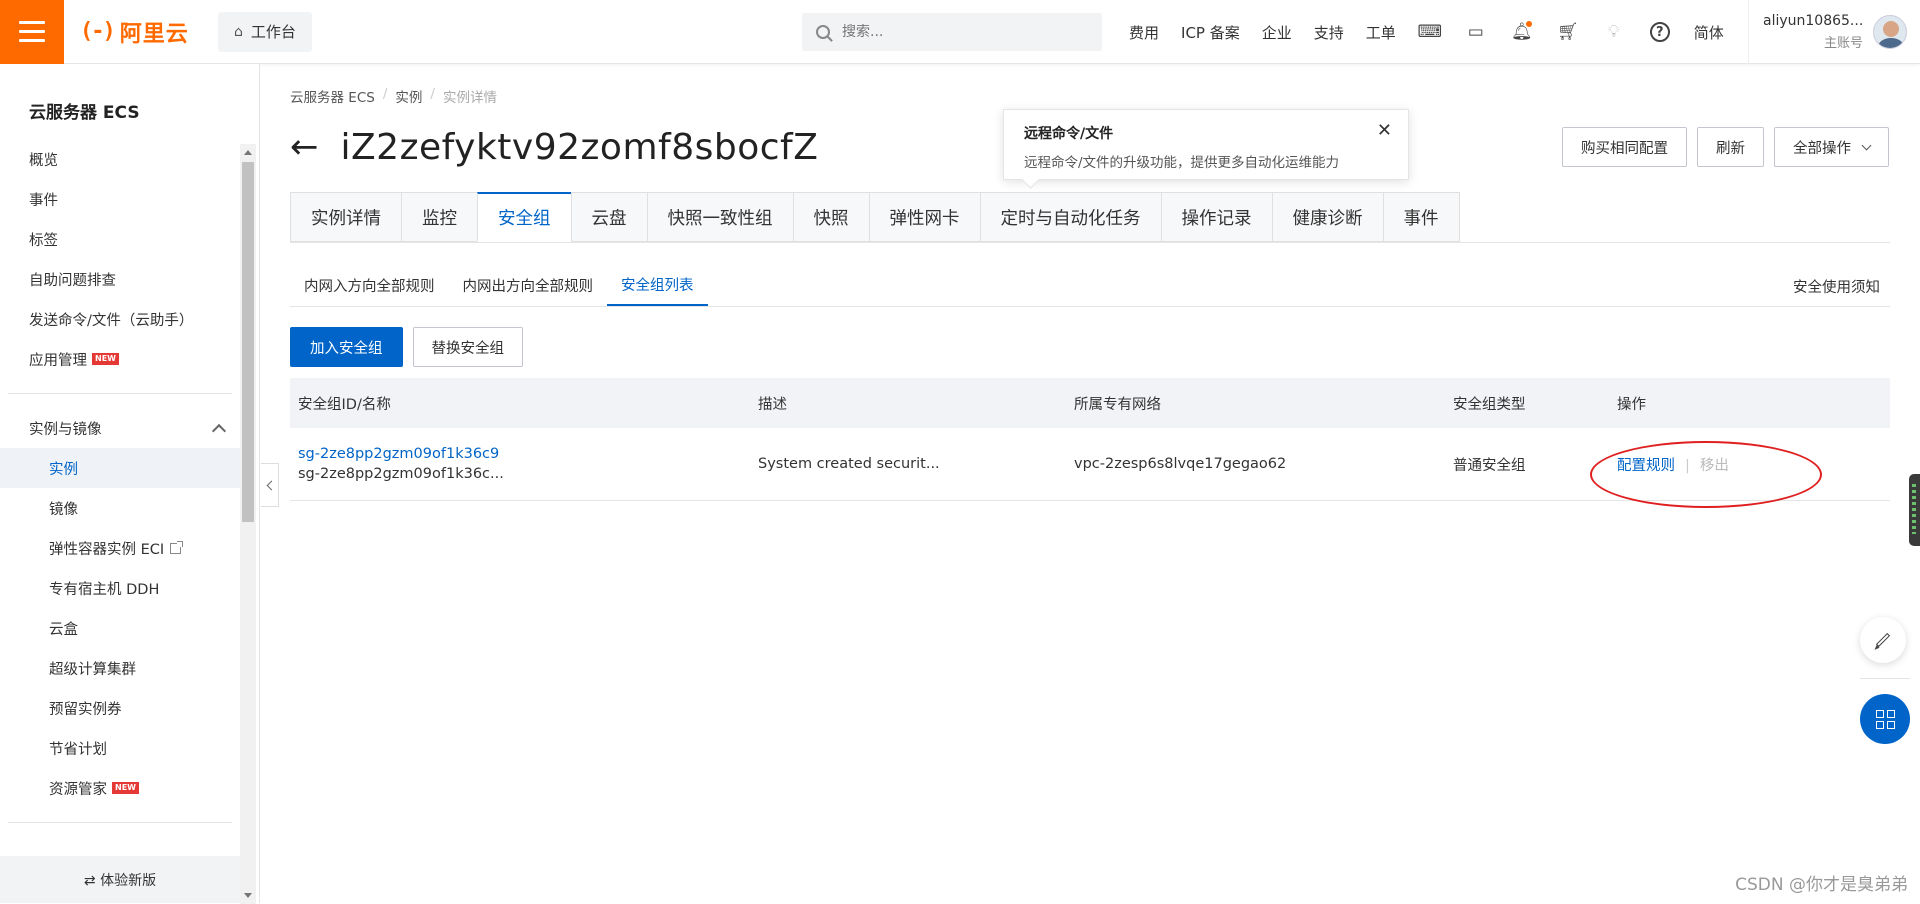  Describe the element at coordinates (1631, 404) in the screenshot. I see `col-header-operations: 操作` at that location.